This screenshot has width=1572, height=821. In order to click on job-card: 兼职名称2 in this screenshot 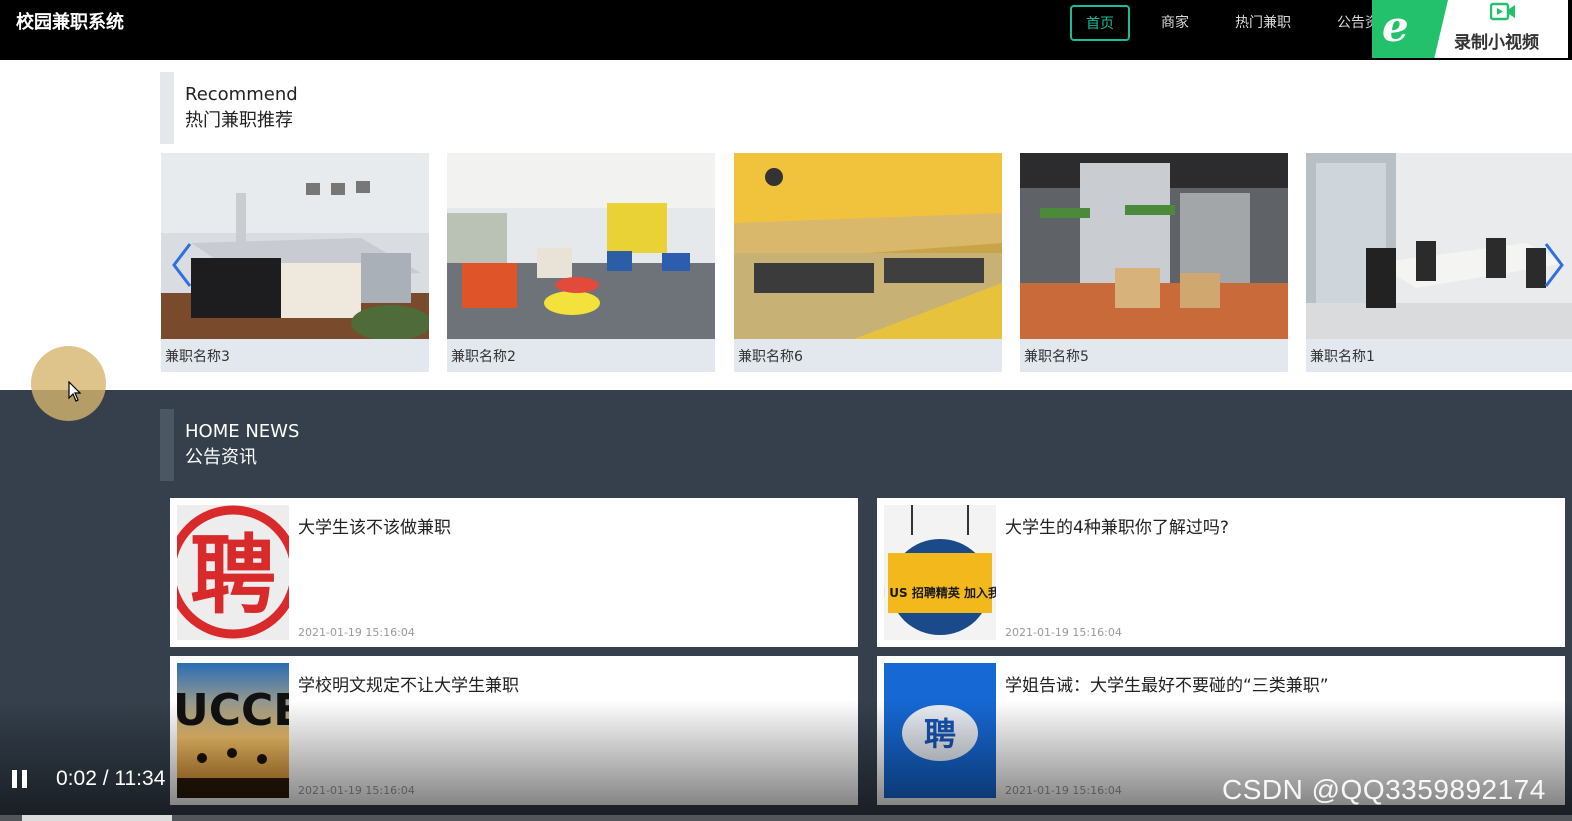, I will do `click(581, 262)`.